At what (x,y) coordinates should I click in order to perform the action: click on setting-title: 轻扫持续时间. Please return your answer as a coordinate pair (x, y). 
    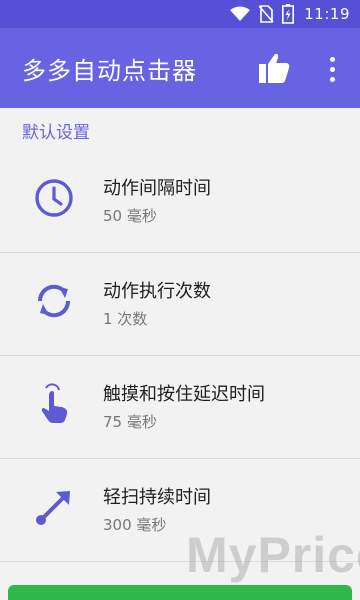
    Looking at the image, I should click on (157, 497).